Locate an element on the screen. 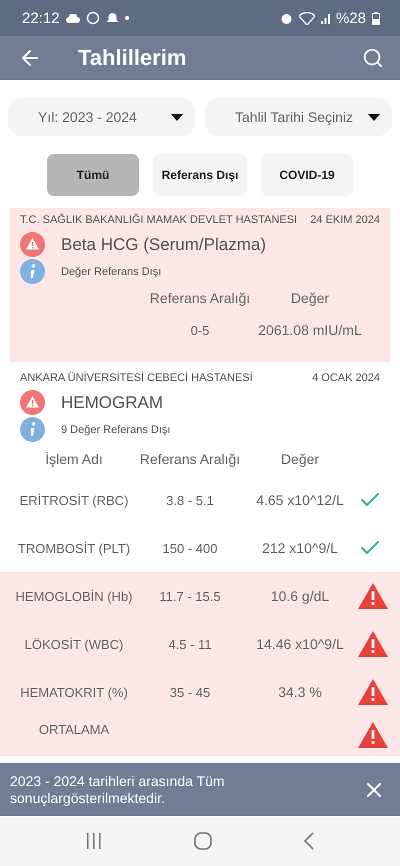 Image resolution: width=400 pixels, height=866 pixels. filter-tab: COVID-19 is located at coordinates (307, 175).